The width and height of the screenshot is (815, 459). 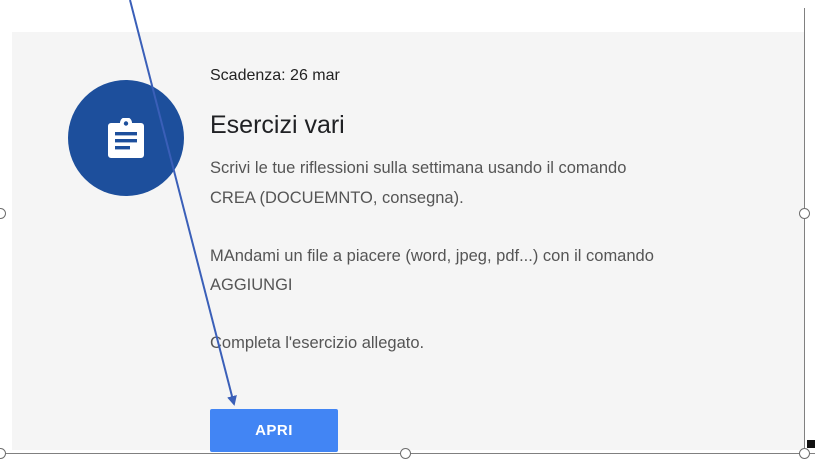 What do you see at coordinates (3, 213) in the screenshot?
I see `resize-handle-left` at bounding box center [3, 213].